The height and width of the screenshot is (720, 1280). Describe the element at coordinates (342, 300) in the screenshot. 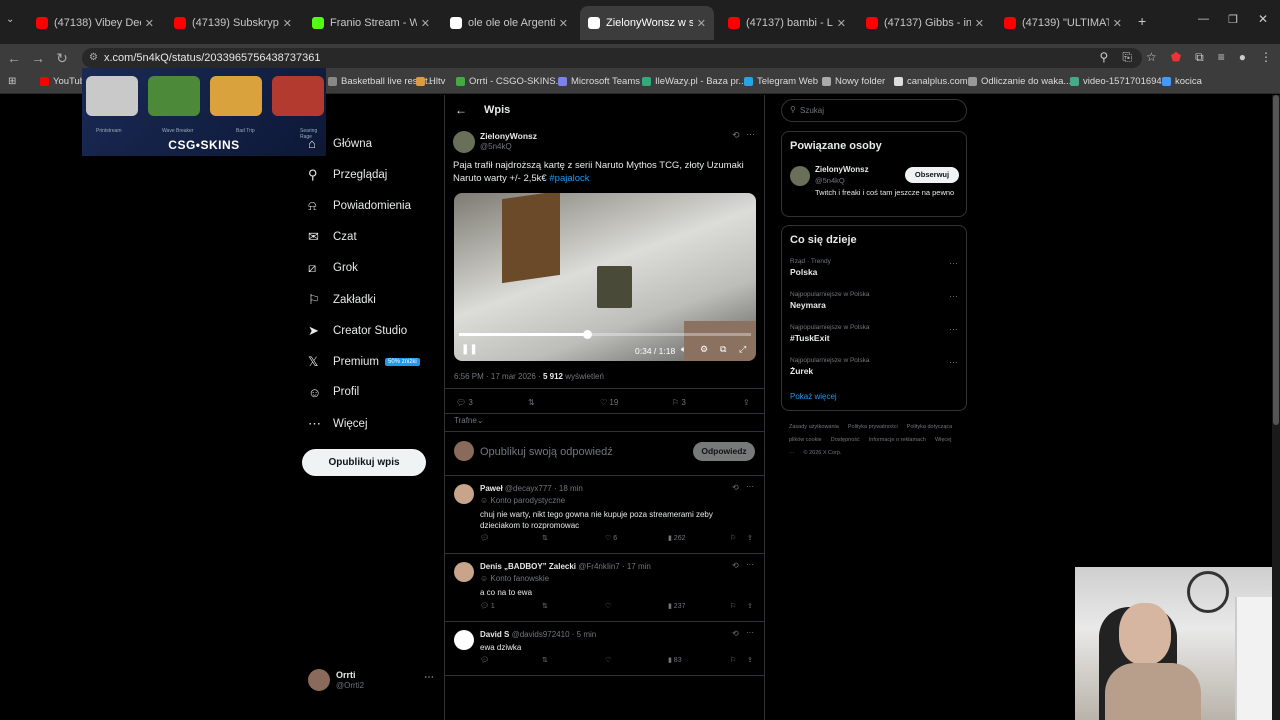

I see `nav-item-bookmark: ⚐ Zakładki` at that location.